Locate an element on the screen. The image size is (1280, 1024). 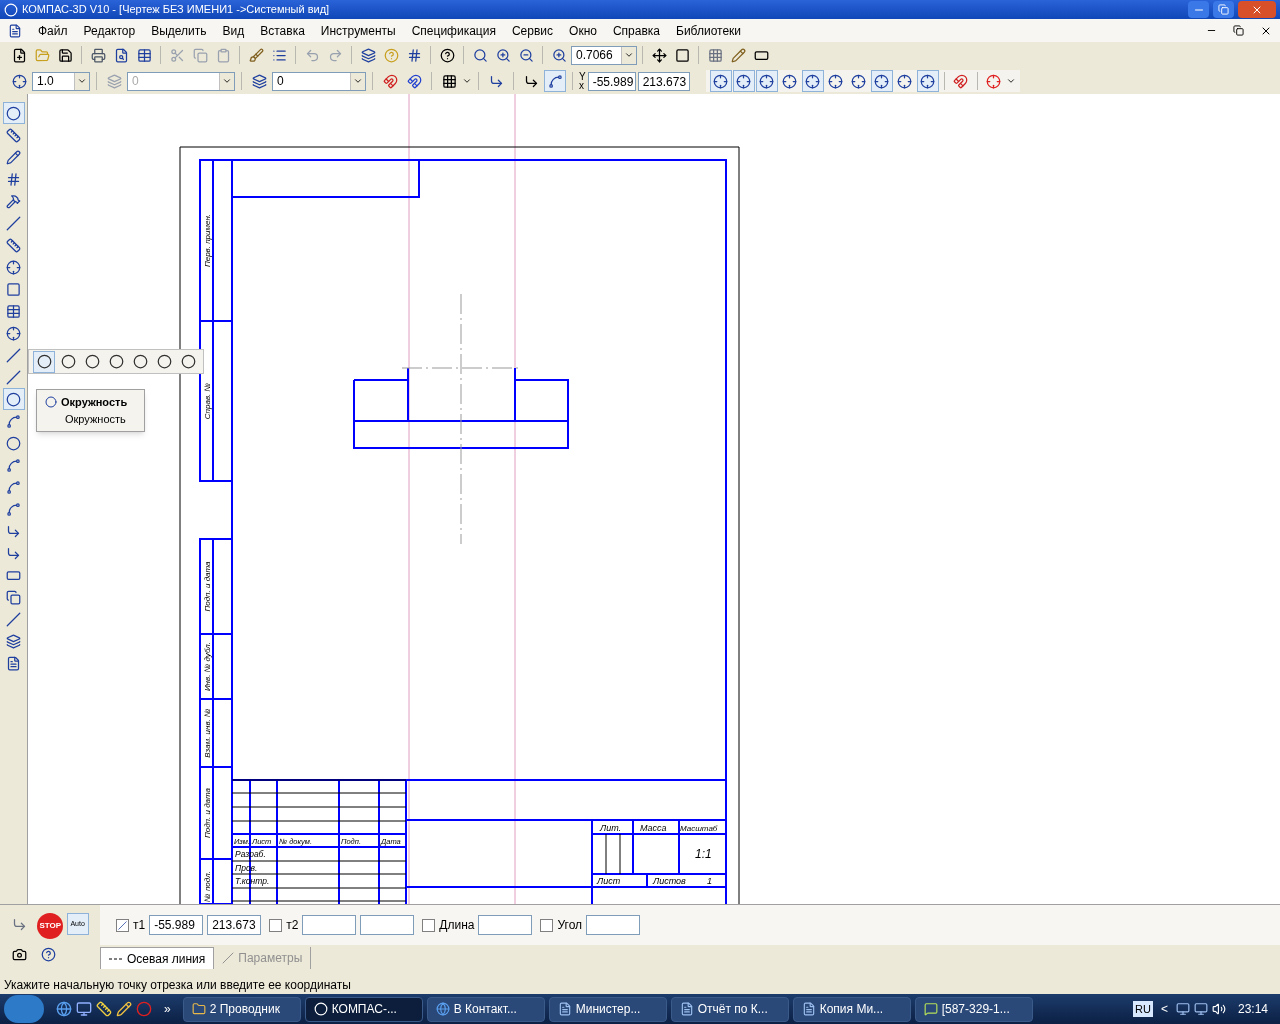
media-icon is located at coordinates (84, 1009).